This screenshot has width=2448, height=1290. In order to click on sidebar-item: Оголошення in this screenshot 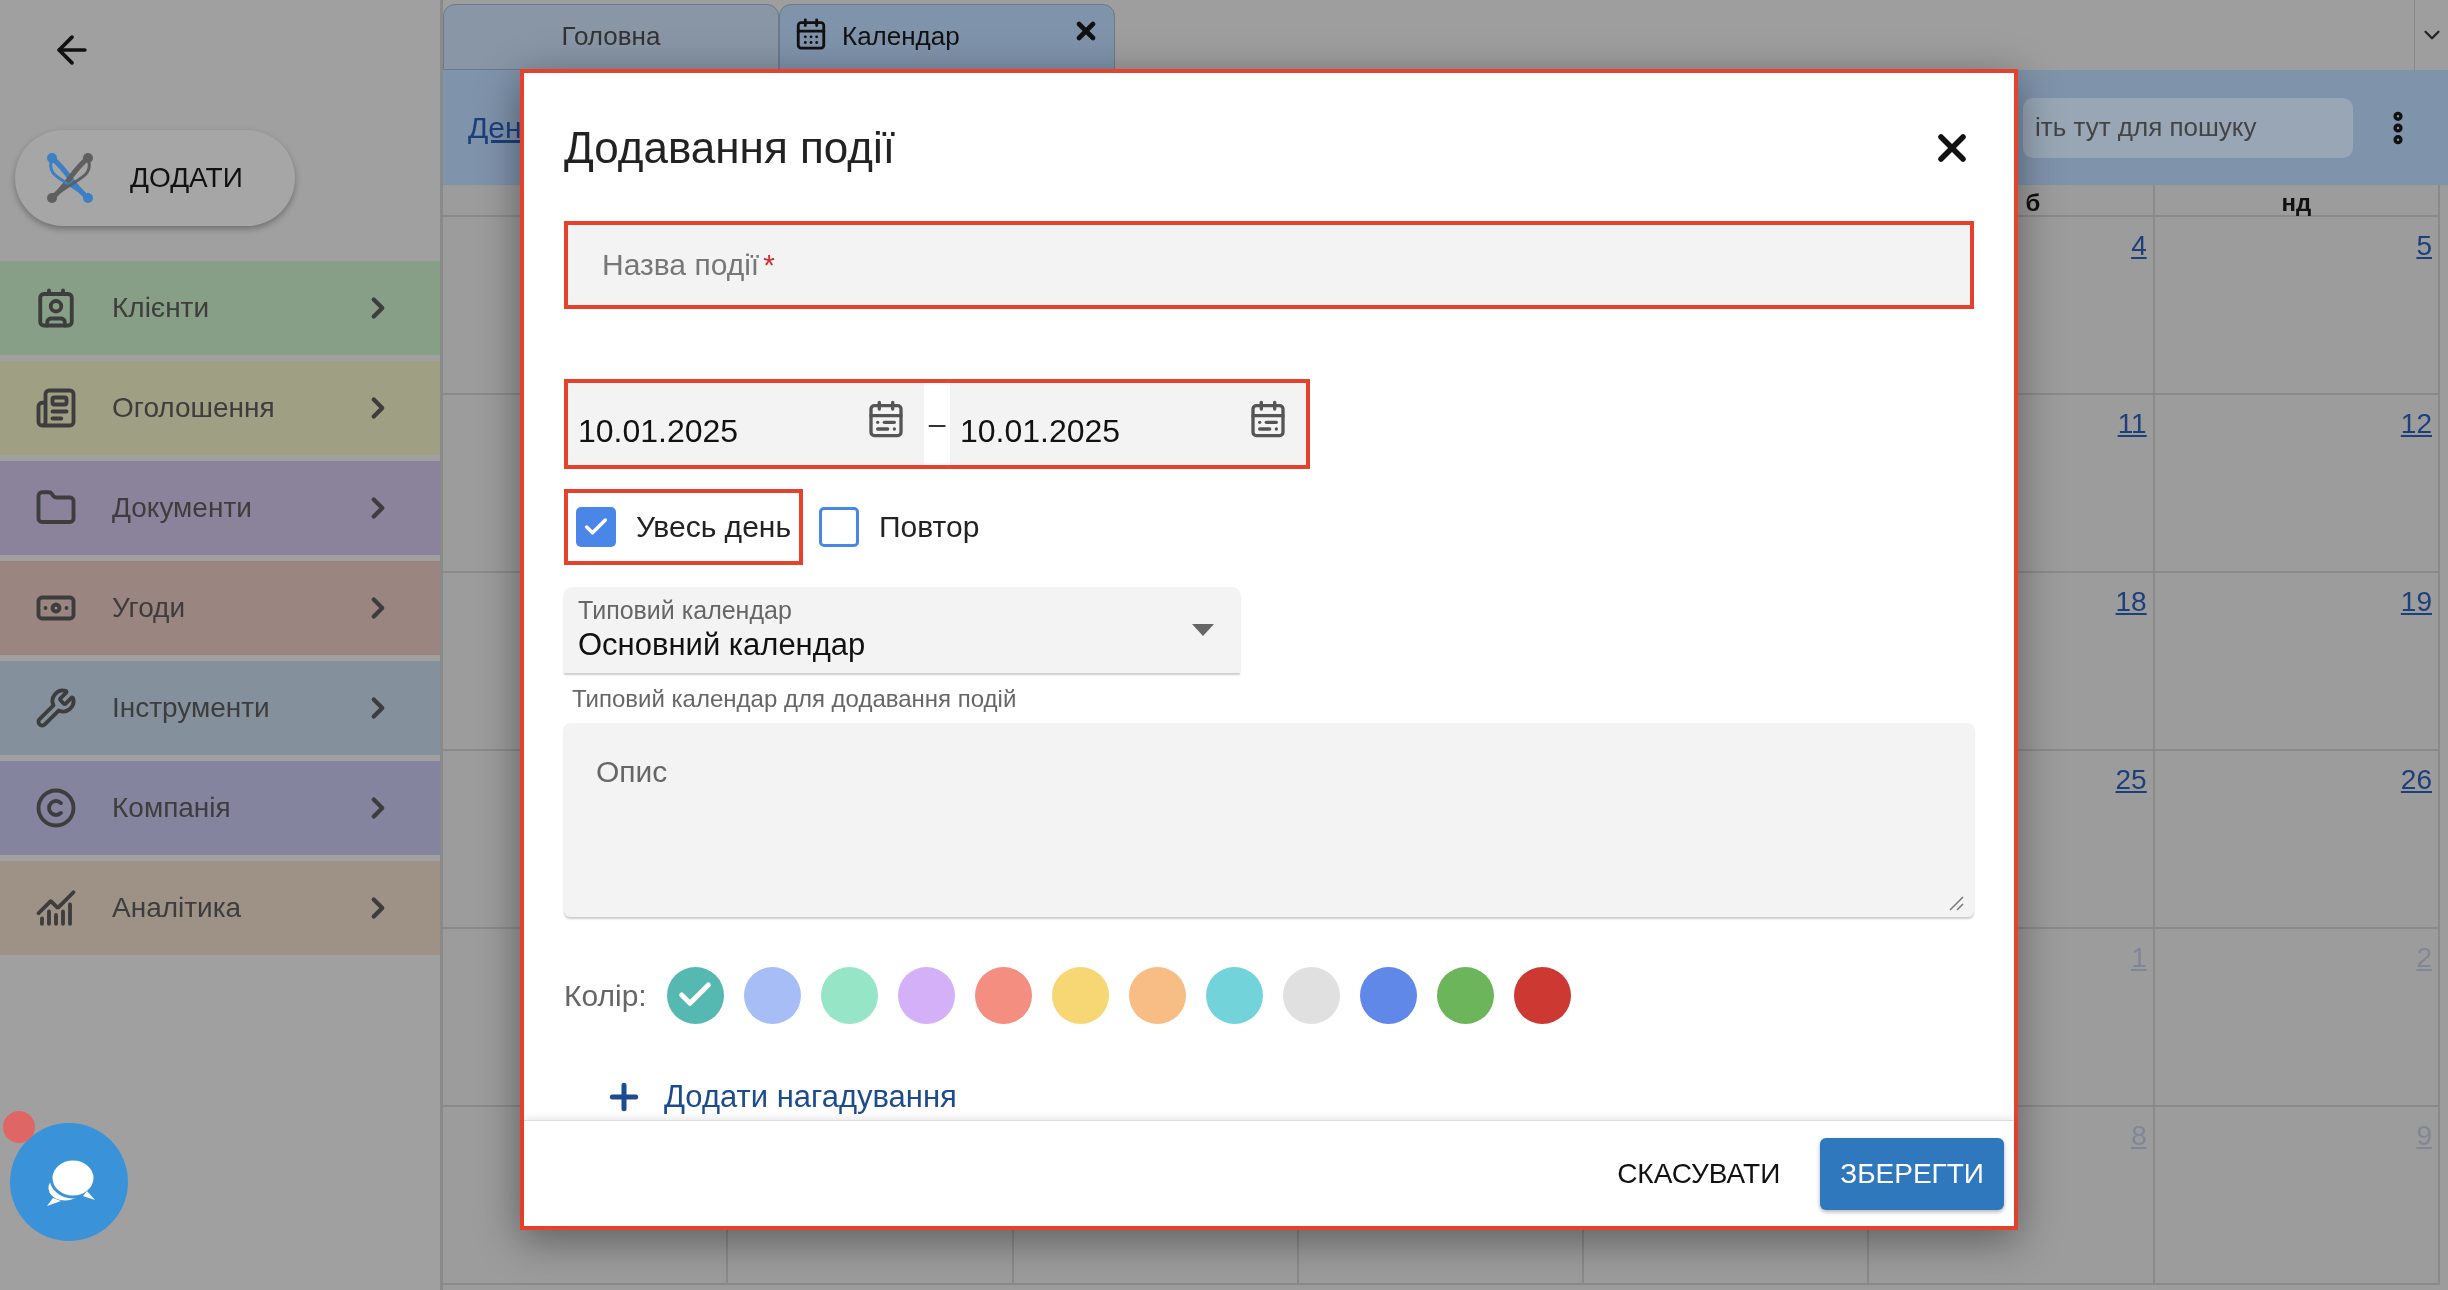, I will do `click(220, 408)`.